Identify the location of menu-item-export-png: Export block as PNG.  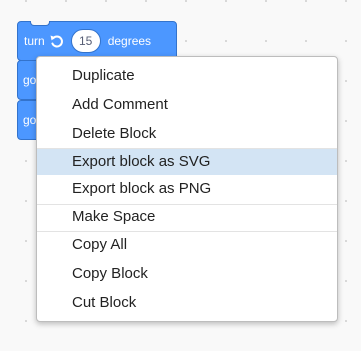
(187, 189).